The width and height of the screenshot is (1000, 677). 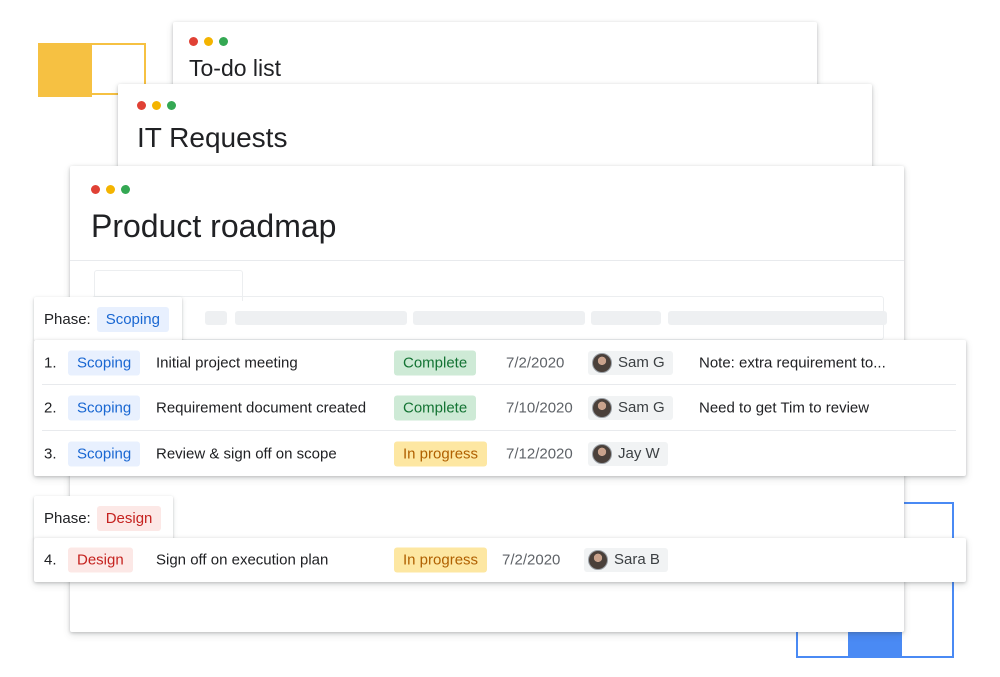 What do you see at coordinates (637, 559) in the screenshot?
I see `assignee-name: Sara B` at bounding box center [637, 559].